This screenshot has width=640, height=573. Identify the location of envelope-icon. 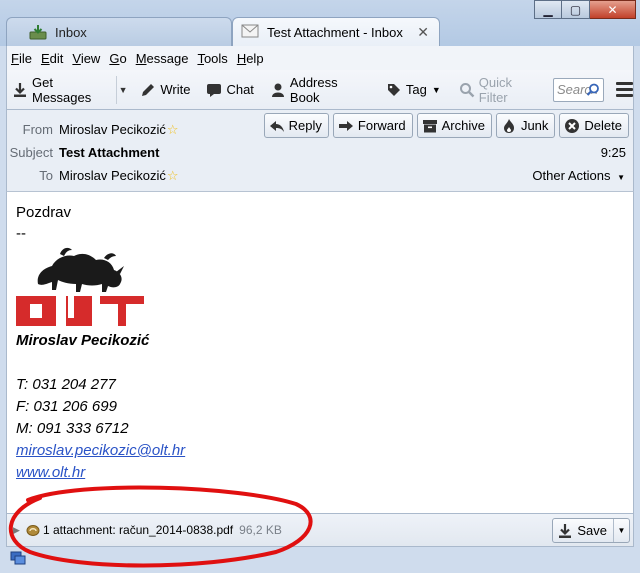
(250, 32).